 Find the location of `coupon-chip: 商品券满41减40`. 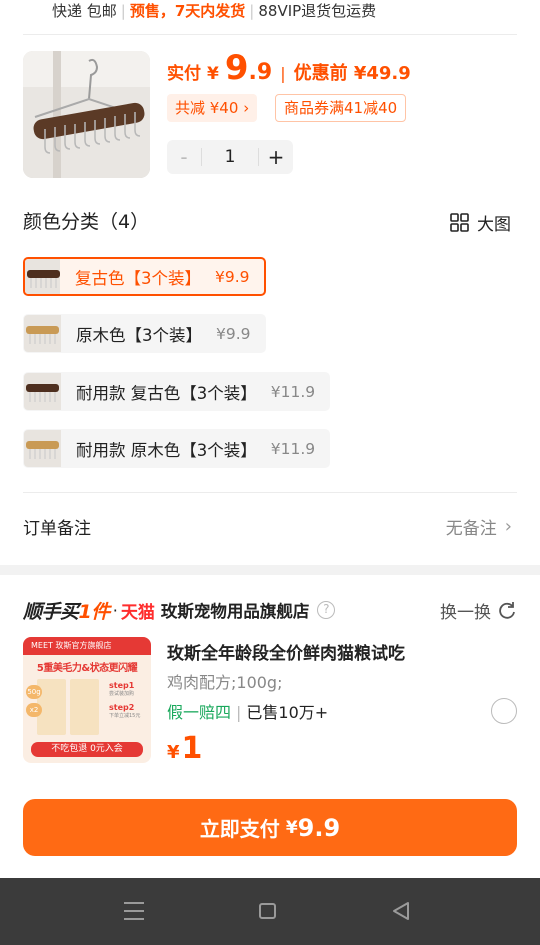

coupon-chip: 商品券满41减40 is located at coordinates (341, 108).